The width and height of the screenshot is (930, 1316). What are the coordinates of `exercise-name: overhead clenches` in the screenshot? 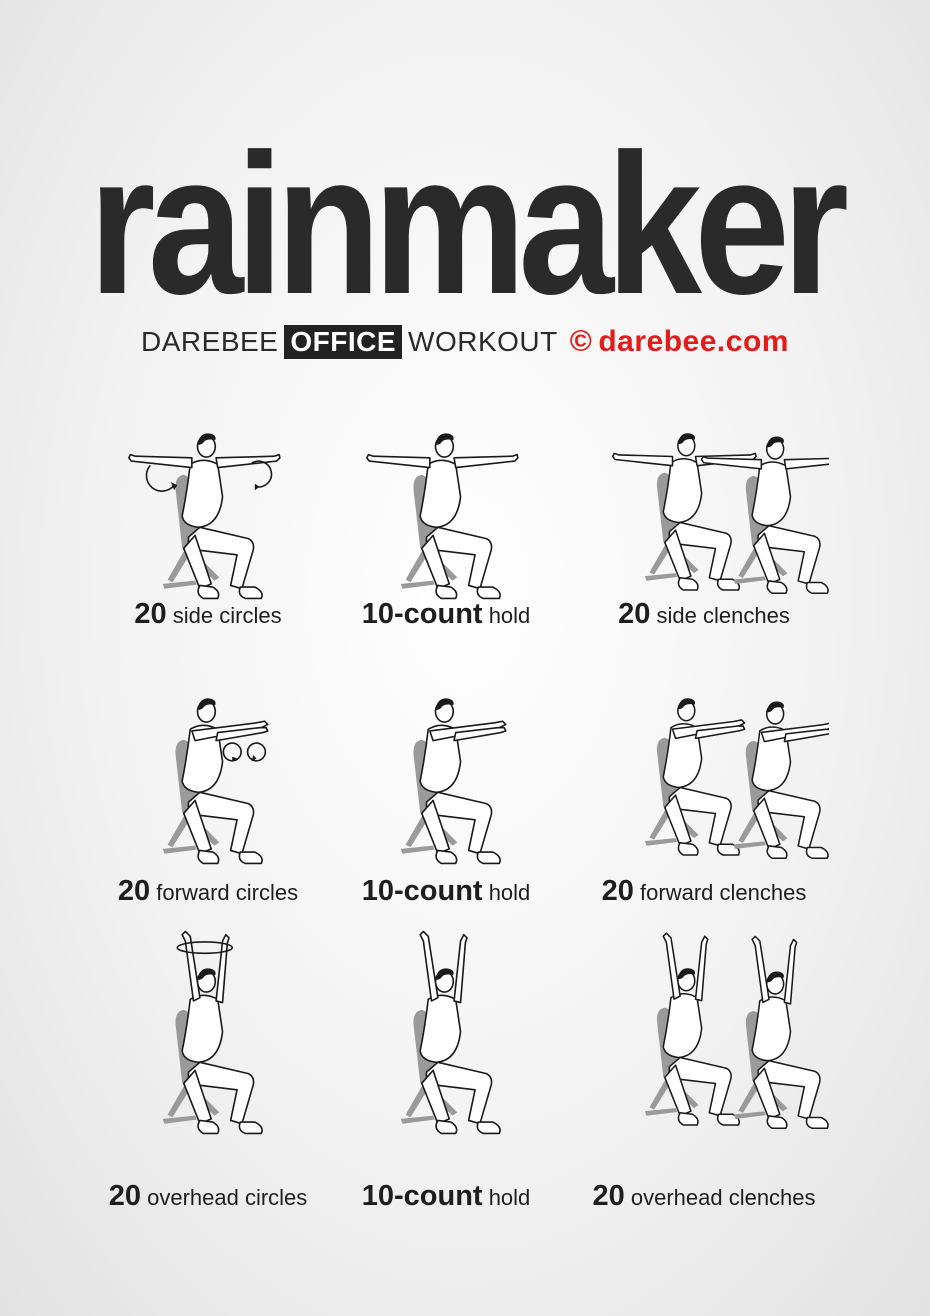 It's located at (723, 1197).